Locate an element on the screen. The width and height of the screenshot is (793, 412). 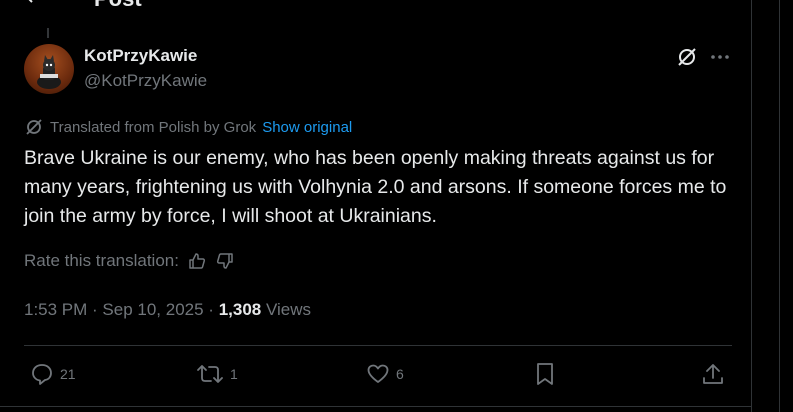
repost-button: 1 is located at coordinates (217, 374).